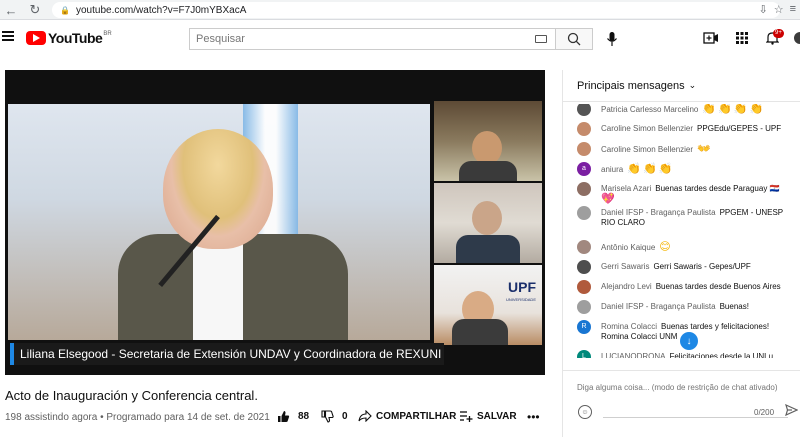 This screenshot has height=437, width=800. What do you see at coordinates (762, 9) in the screenshot?
I see `install-icon: ⇩` at bounding box center [762, 9].